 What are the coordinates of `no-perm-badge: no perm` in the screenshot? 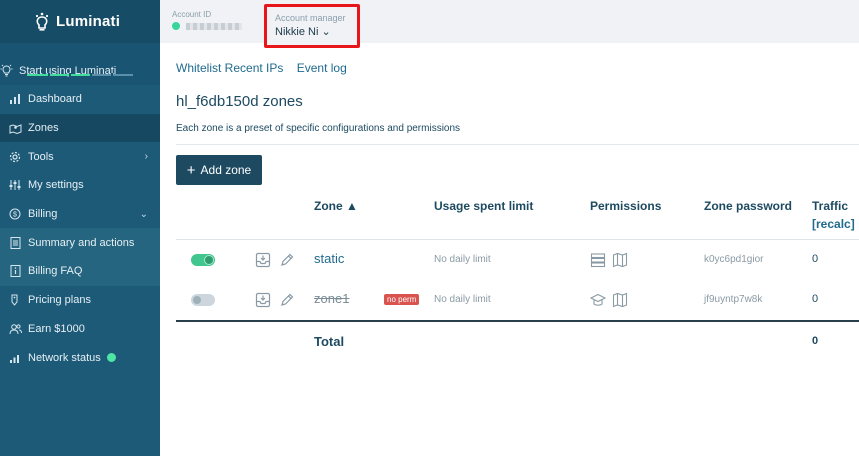 It's located at (402, 299).